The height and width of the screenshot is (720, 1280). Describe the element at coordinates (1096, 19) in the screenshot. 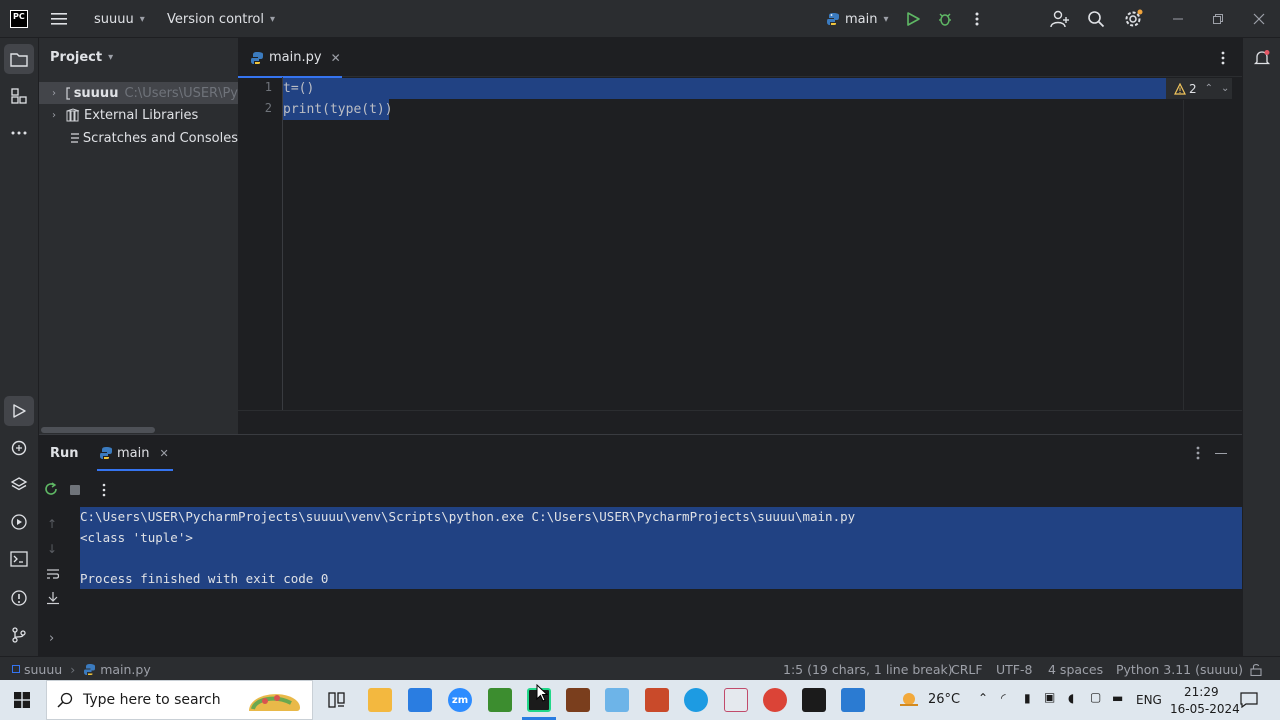

I see `search-everywhere-button` at that location.